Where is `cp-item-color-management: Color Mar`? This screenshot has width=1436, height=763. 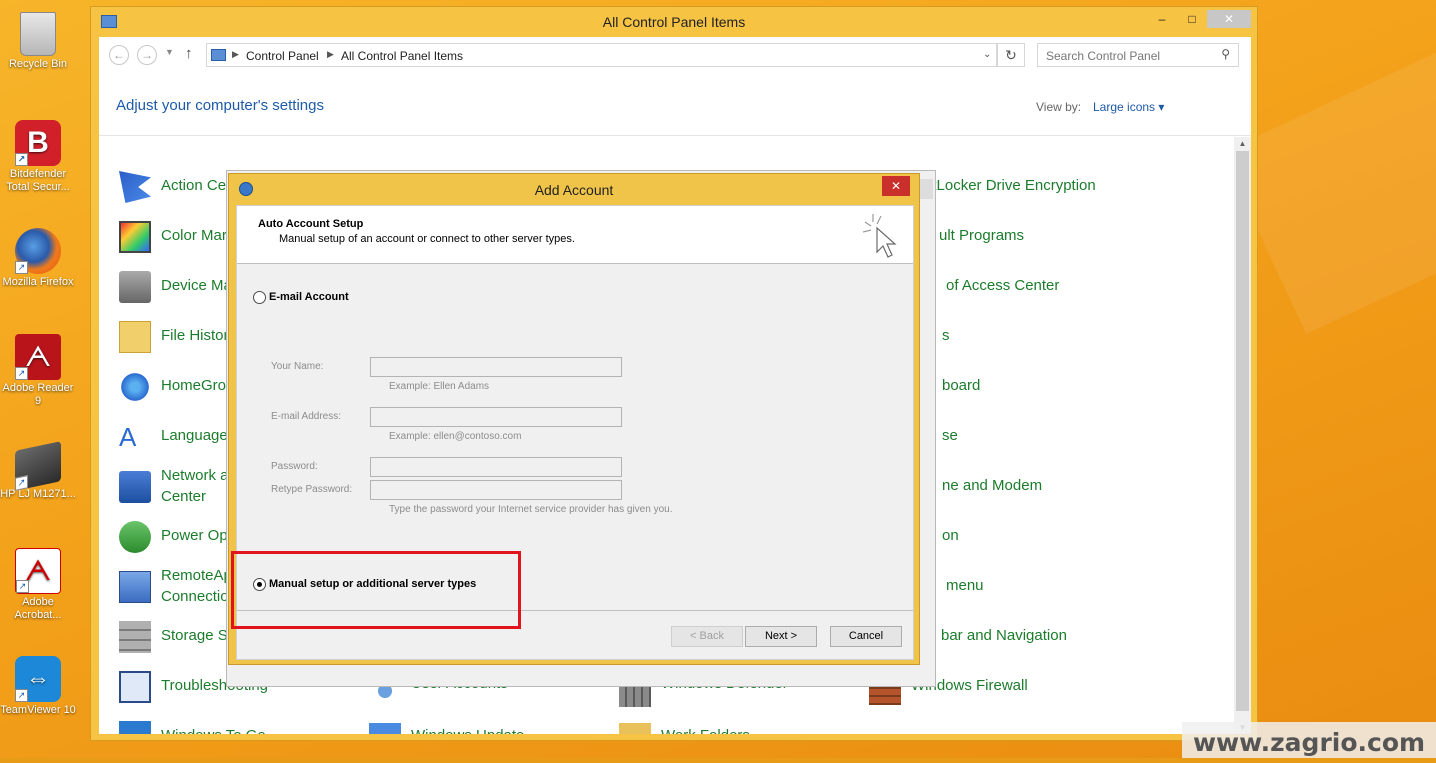
cp-item-color-management: Color Mar is located at coordinates (194, 235).